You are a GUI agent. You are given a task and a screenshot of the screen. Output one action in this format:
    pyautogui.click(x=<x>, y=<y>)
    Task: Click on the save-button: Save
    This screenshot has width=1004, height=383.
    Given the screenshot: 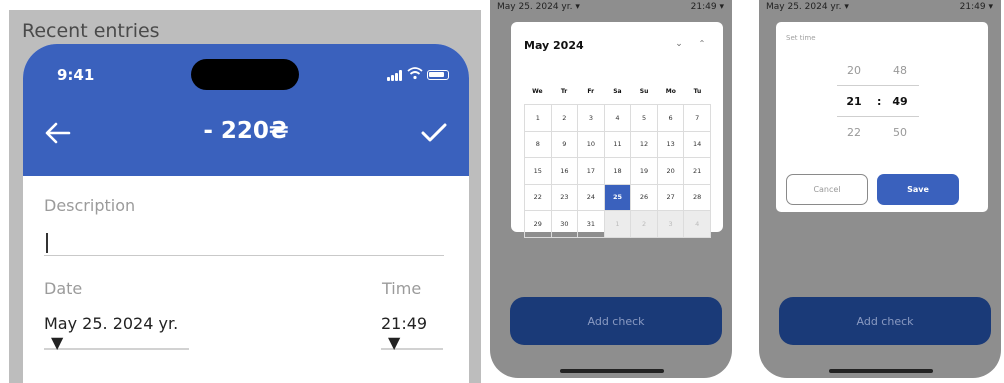 What is the action you would take?
    pyautogui.click(x=918, y=189)
    